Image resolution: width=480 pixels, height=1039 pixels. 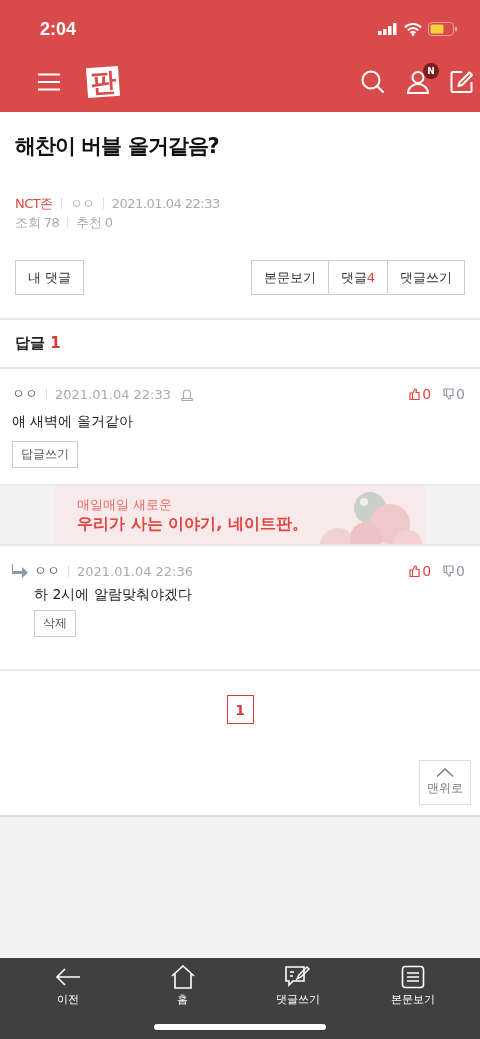 What do you see at coordinates (418, 82) in the screenshot?
I see `user-icon` at bounding box center [418, 82].